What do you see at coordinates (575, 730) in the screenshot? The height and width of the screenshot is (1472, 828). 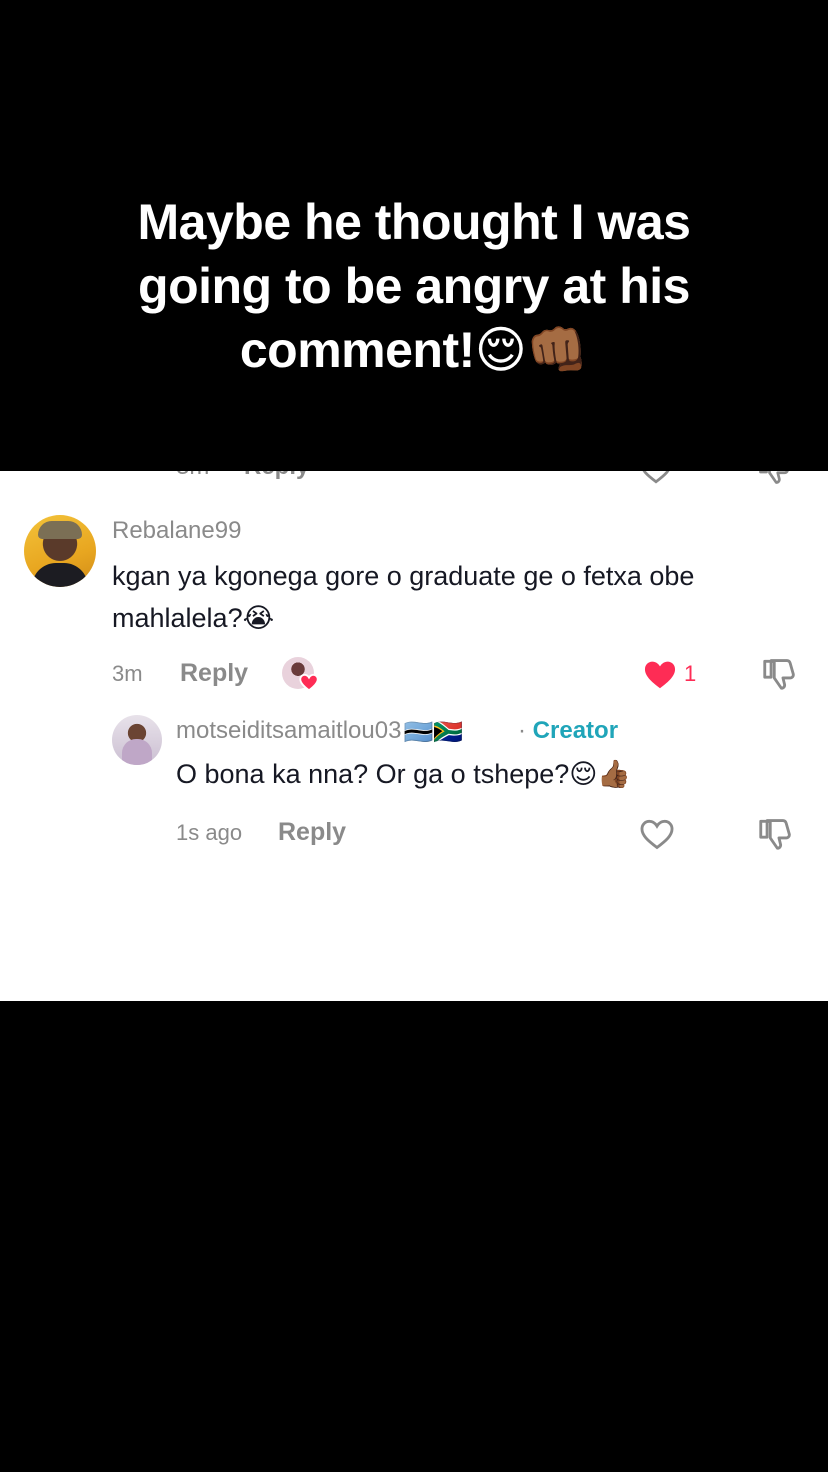 I see `creator-label: Creator` at bounding box center [575, 730].